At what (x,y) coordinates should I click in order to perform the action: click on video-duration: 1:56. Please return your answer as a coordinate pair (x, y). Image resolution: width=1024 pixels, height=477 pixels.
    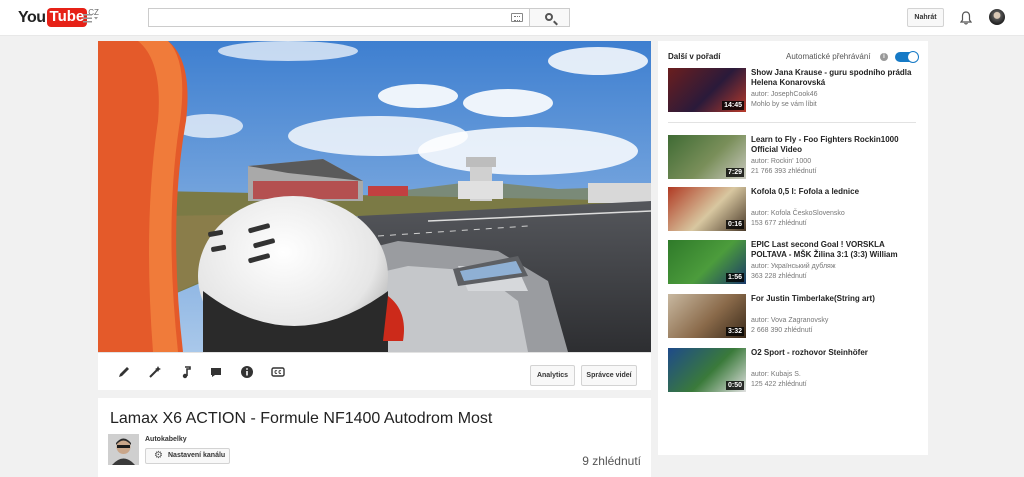
    Looking at the image, I should click on (734, 277).